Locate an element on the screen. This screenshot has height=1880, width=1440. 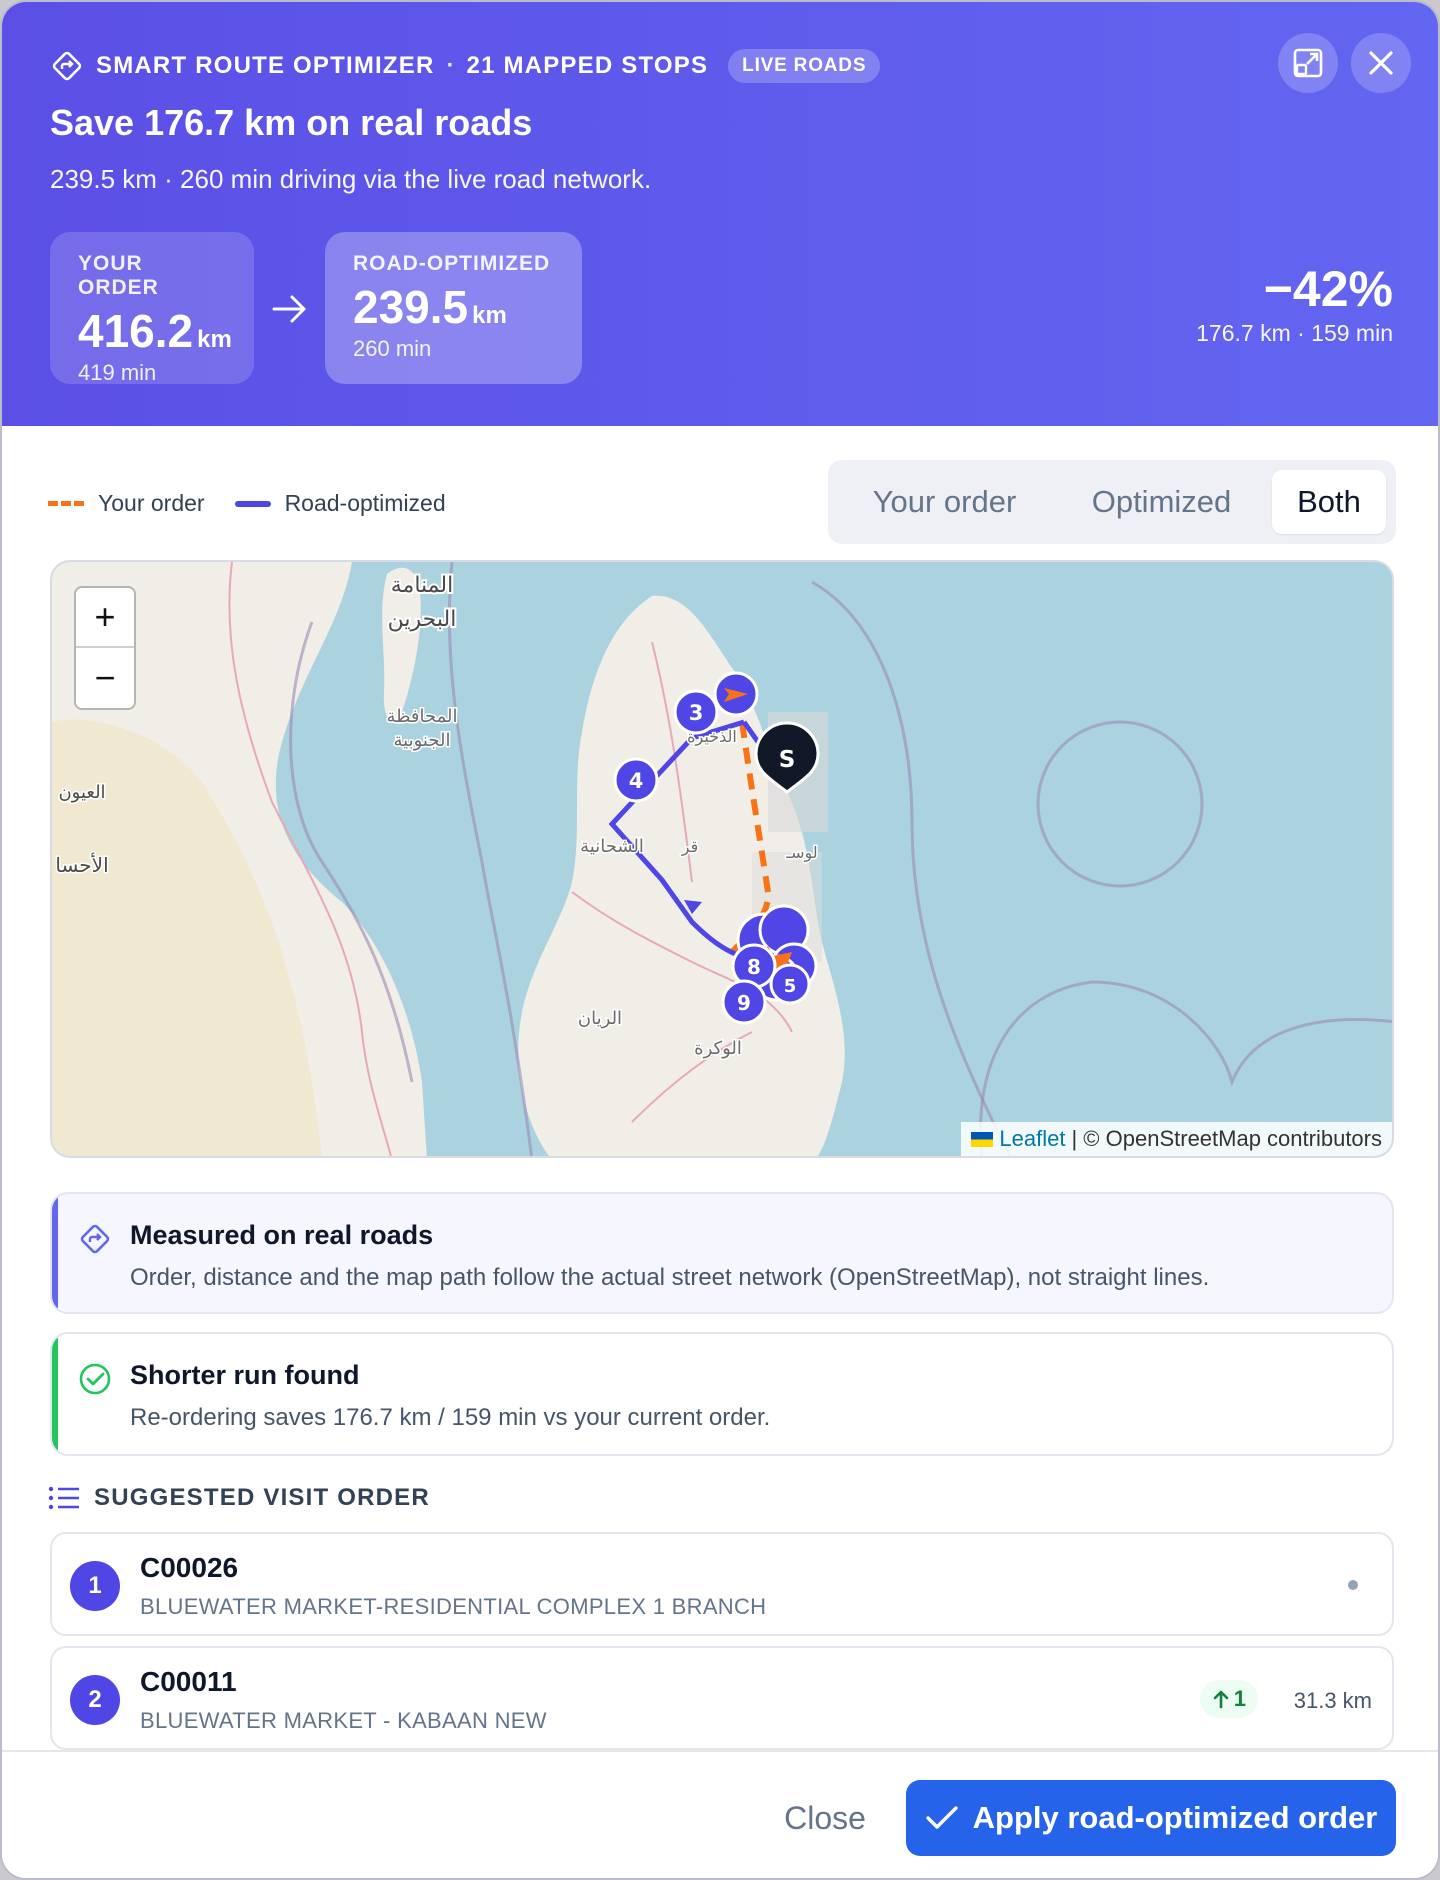
arrow-right-icon is located at coordinates (289, 309).